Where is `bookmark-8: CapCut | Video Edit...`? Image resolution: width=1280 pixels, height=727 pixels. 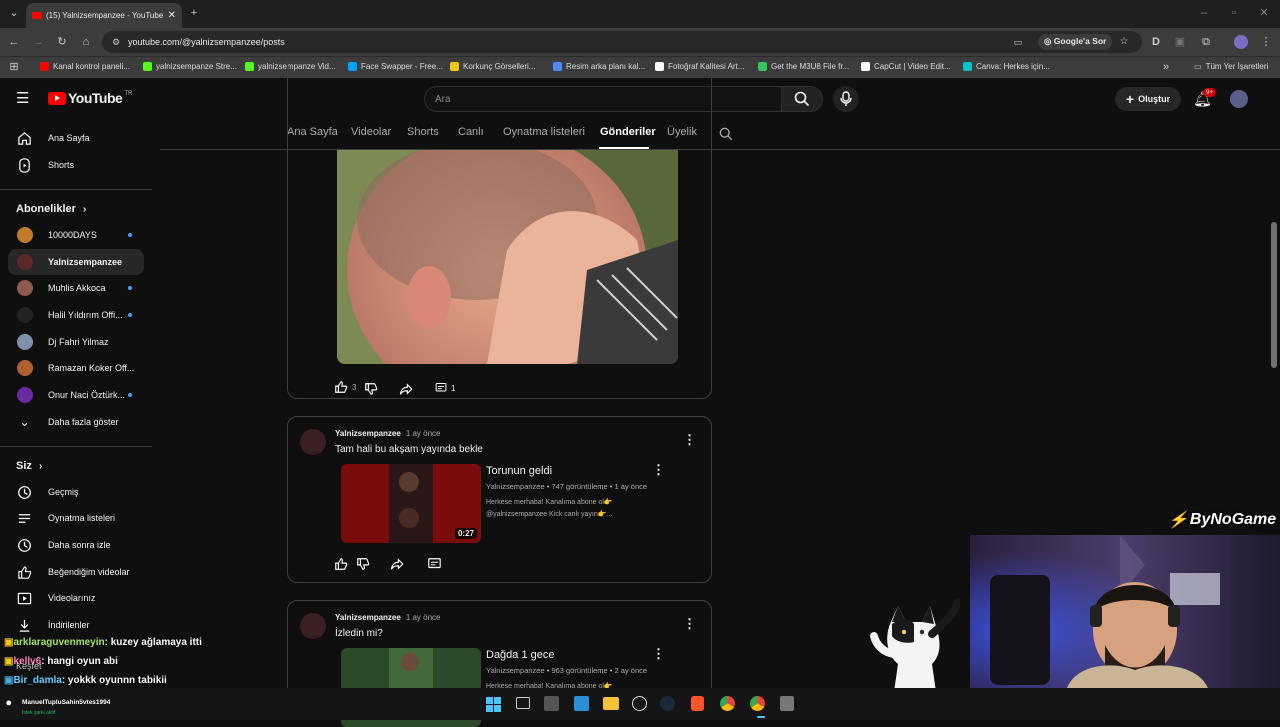 bookmark-8: CapCut | Video Edit... is located at coordinates (906, 66).